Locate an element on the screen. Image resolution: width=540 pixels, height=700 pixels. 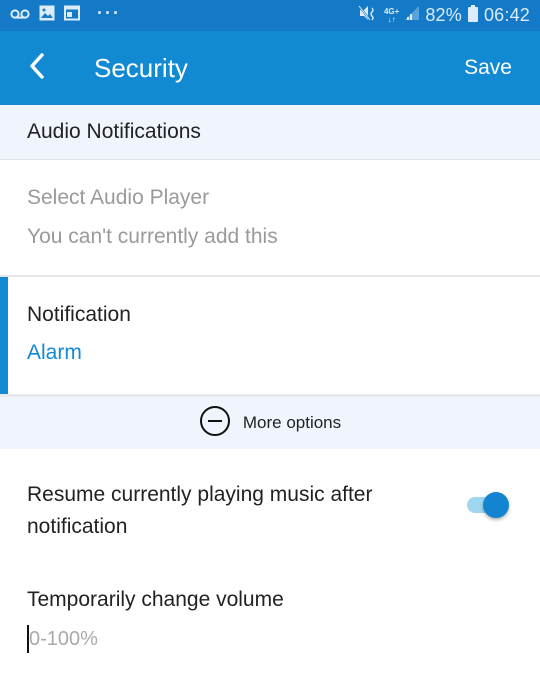
signal-icon is located at coordinates (412, 15).